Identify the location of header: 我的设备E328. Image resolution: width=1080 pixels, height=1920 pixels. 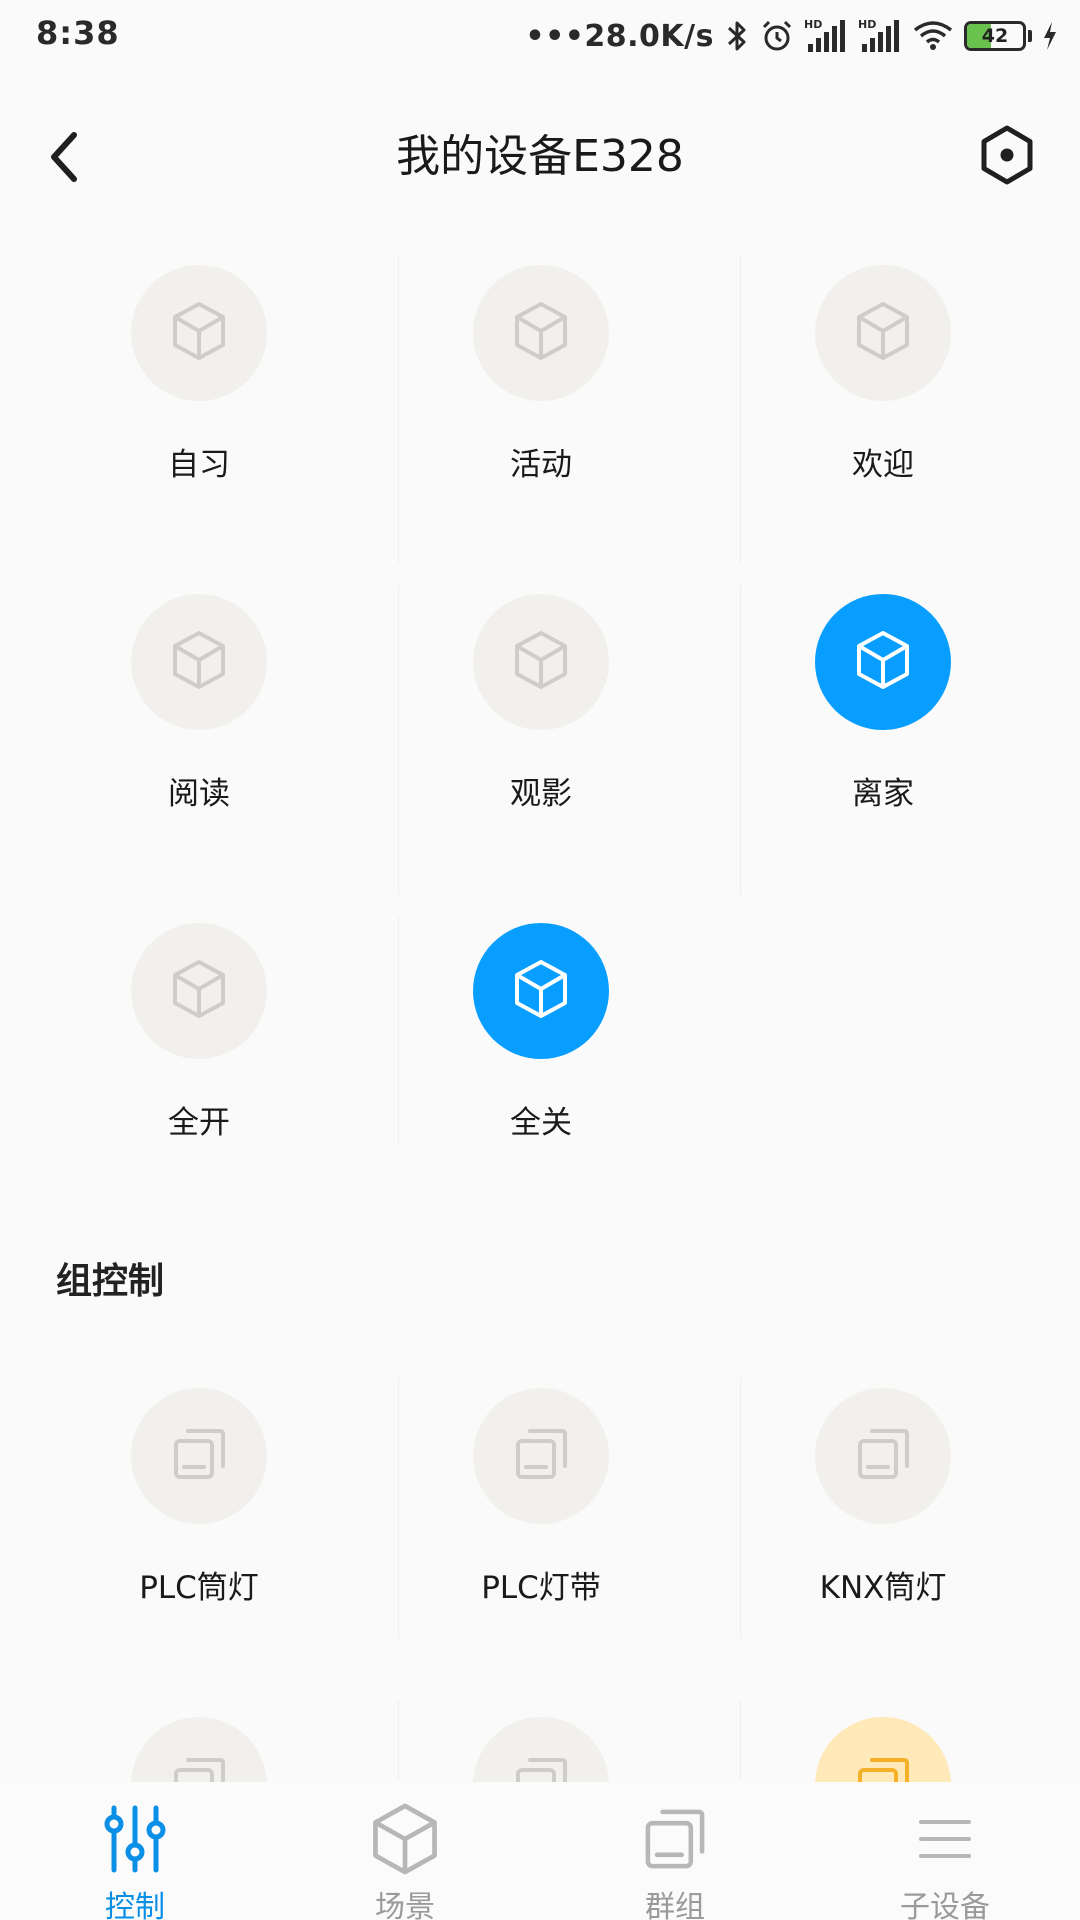
(540, 152).